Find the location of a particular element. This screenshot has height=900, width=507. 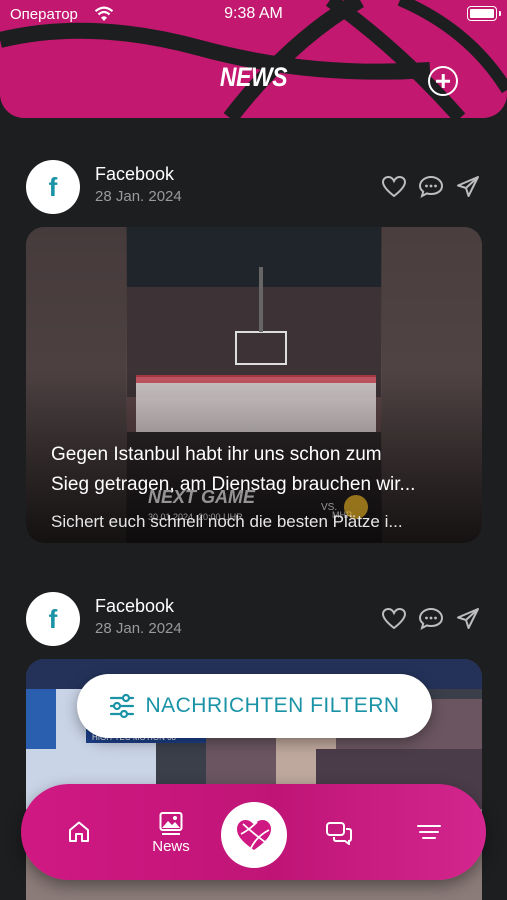

page-title: NEWS is located at coordinates (253, 77).